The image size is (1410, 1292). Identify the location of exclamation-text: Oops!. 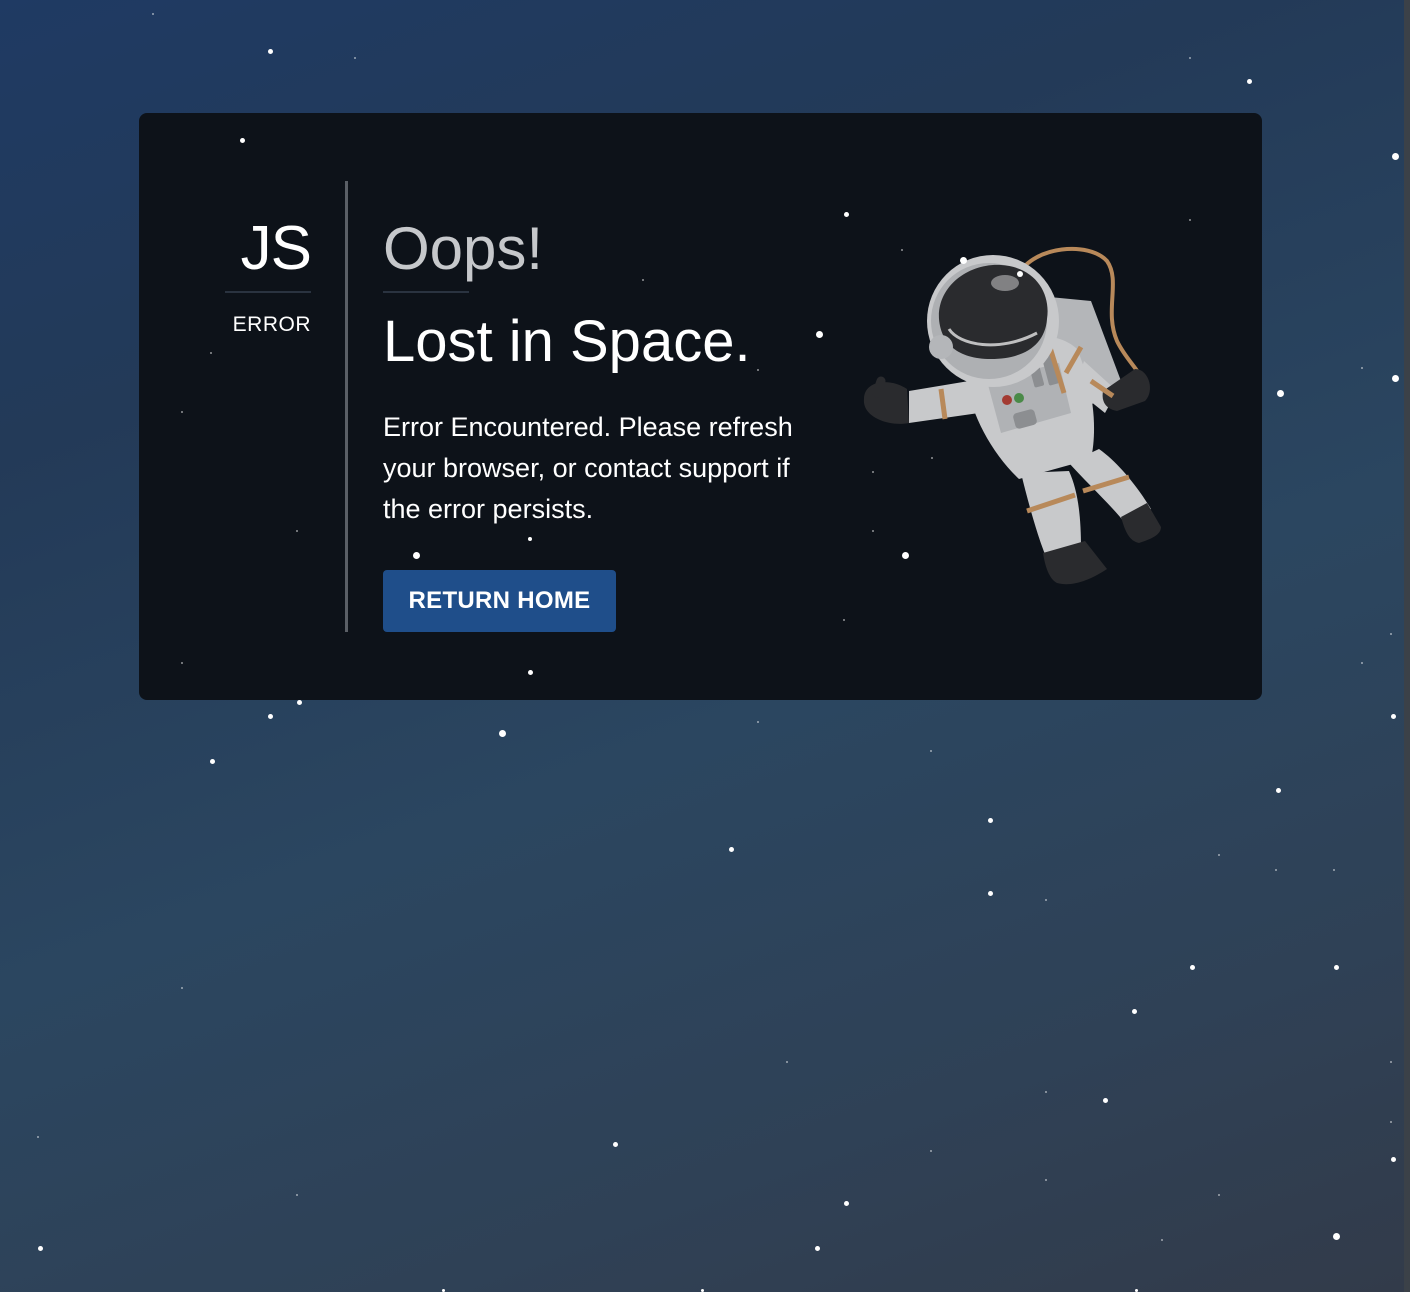
(463, 248).